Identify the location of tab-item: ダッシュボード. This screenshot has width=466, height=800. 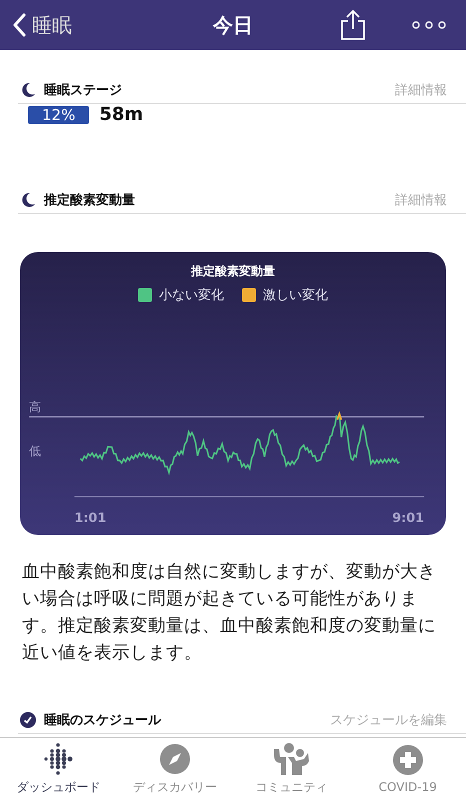
(58, 769).